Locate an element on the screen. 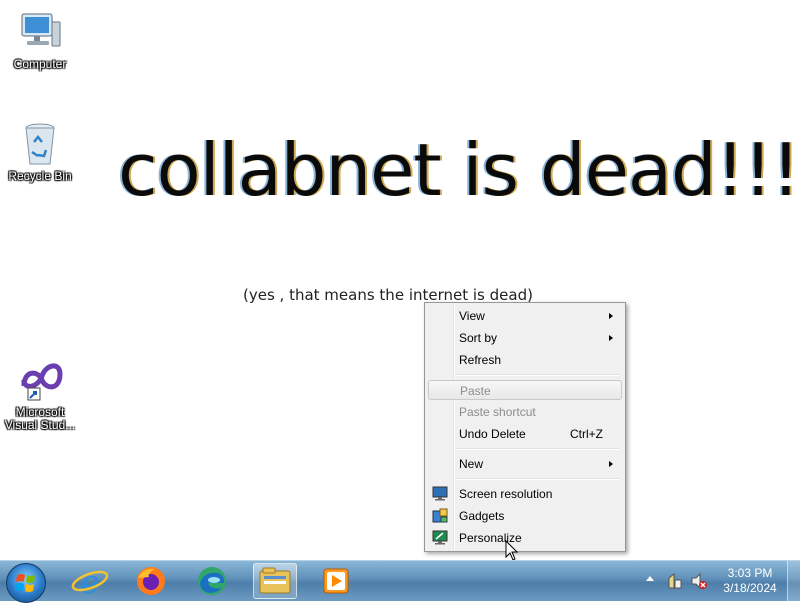  menu-item-label: Gadgets is located at coordinates (482, 516).